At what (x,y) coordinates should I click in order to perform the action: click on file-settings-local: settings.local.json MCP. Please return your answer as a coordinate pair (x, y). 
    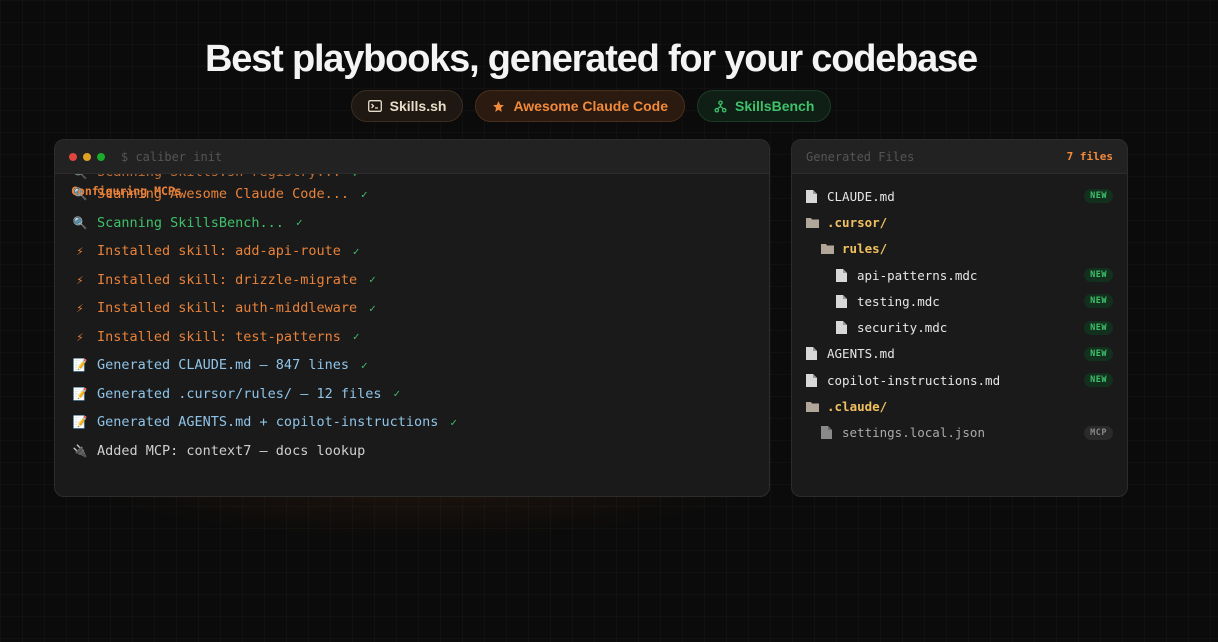
    Looking at the image, I should click on (959, 433).